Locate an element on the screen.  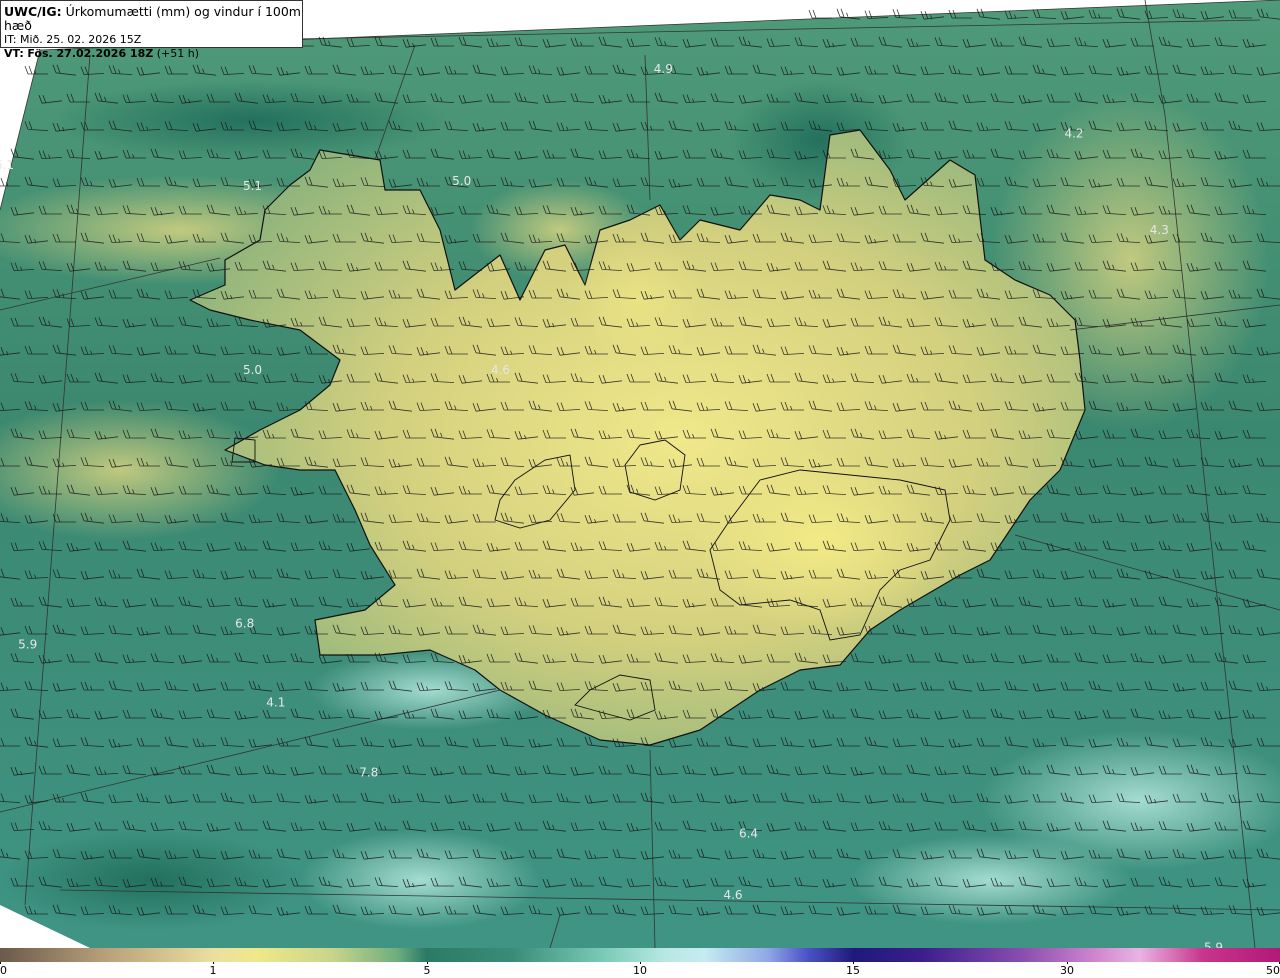
precip-max-label: 6.4 is located at coordinates (748, 834).